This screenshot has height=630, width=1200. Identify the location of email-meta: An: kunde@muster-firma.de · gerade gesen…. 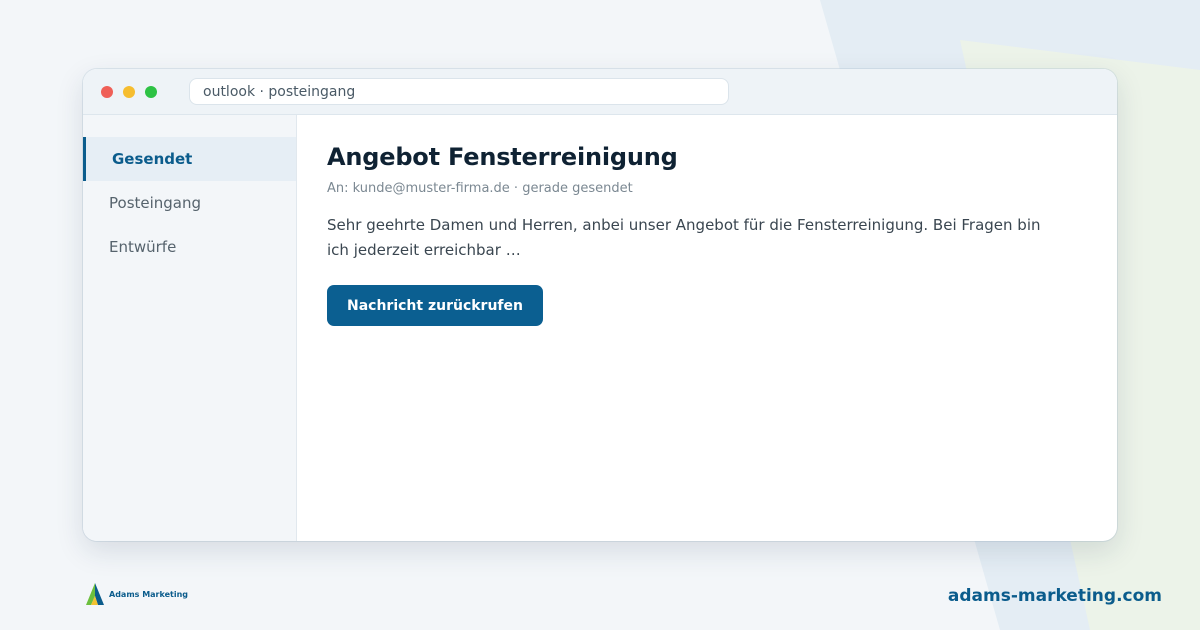
(480, 188).